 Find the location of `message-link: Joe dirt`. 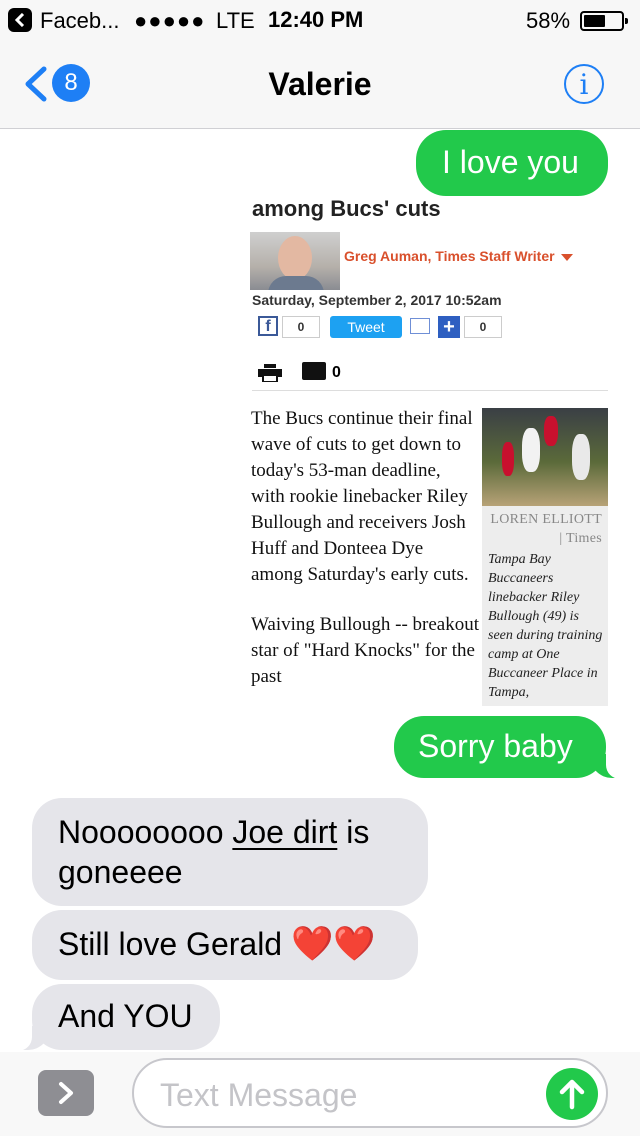

message-link: Joe dirt is located at coordinates (284, 832).